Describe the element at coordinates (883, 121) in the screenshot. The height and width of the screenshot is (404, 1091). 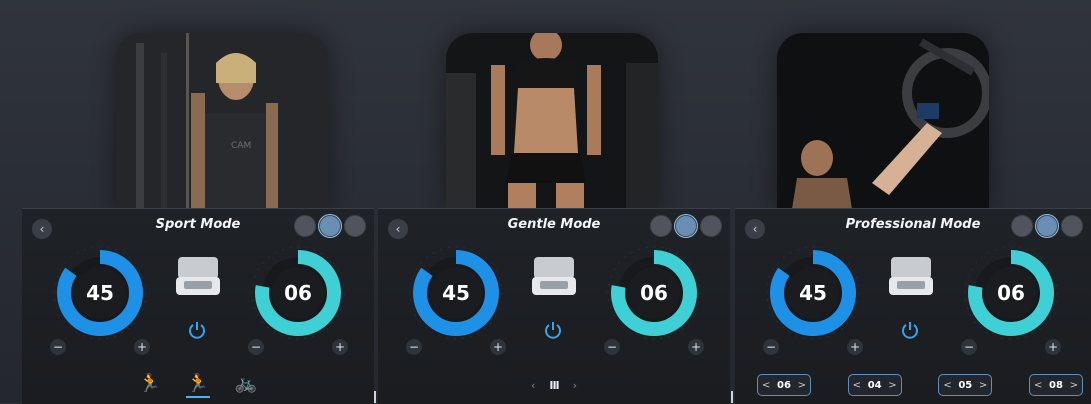
I see `professional-mode-photo` at that location.